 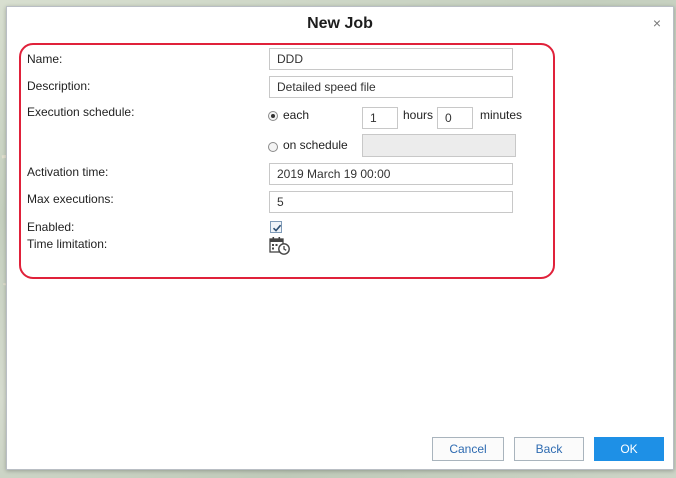 I want to click on calendar-clock-icon, so click(x=280, y=247).